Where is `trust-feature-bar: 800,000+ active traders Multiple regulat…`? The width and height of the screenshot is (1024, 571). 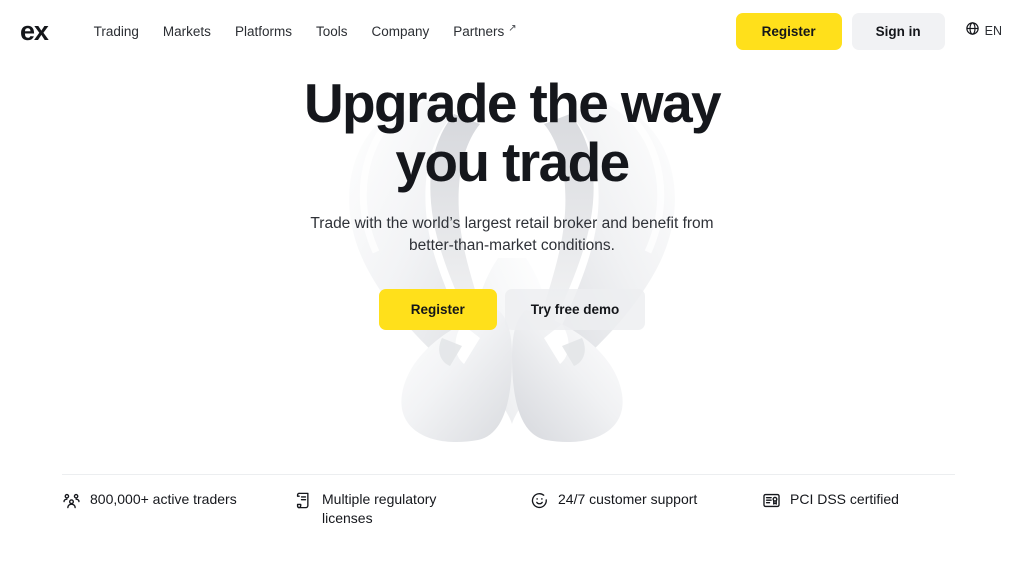
trust-feature-bar: 800,000+ active traders Multiple regulat… is located at coordinates (512, 509).